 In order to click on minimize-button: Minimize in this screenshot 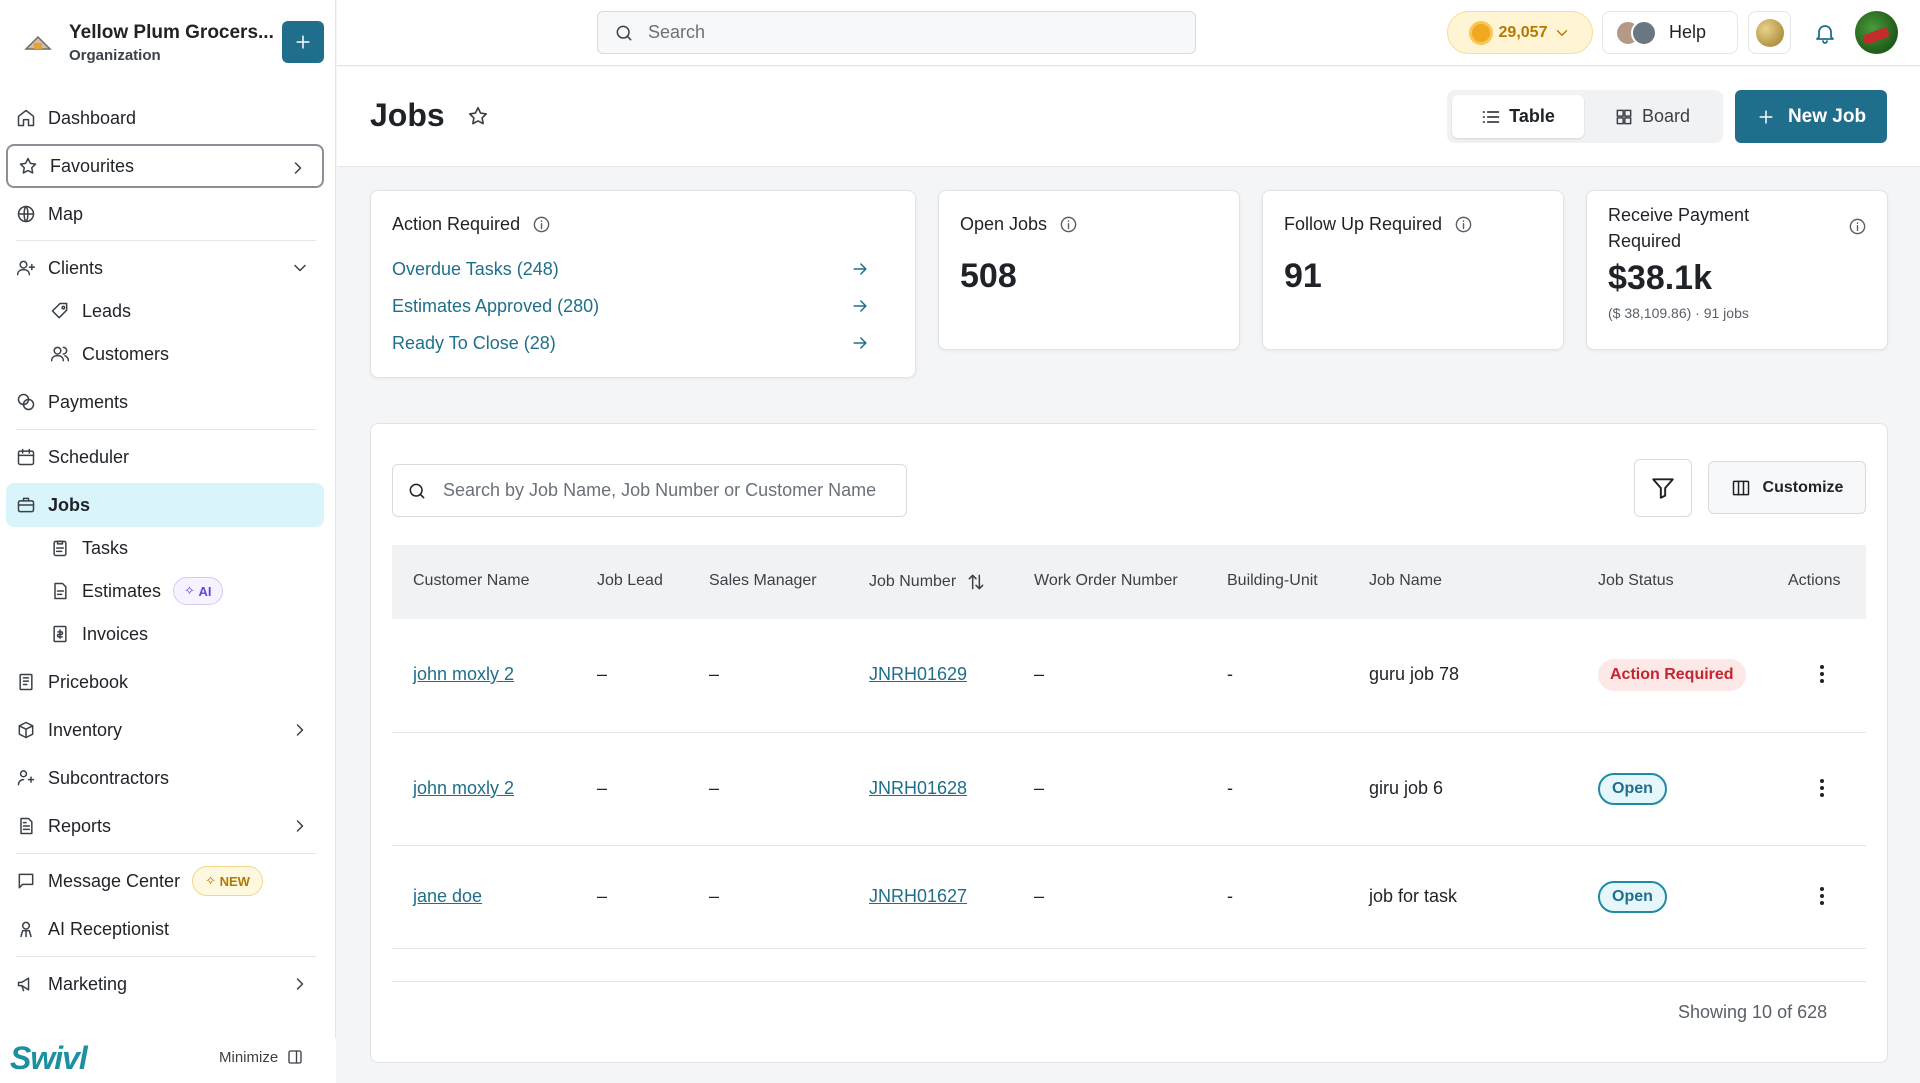, I will do `click(261, 1057)`.